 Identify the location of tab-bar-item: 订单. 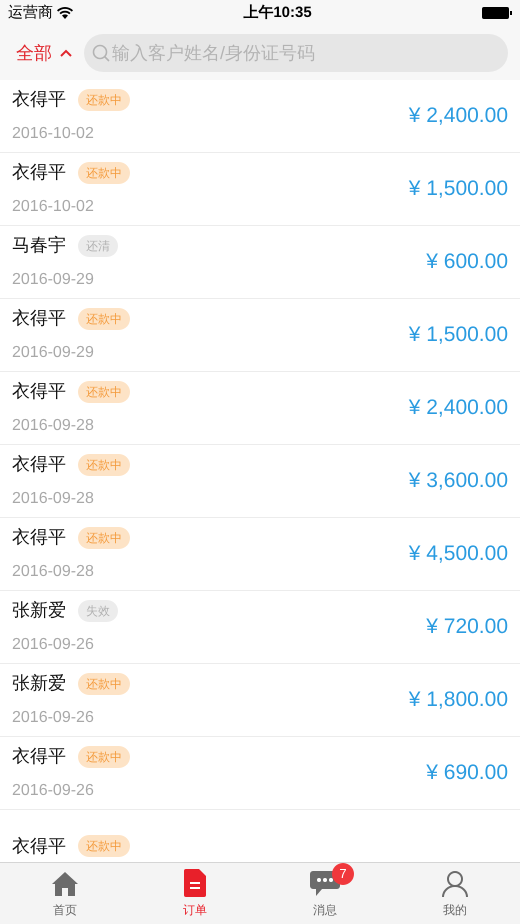
(195, 893).